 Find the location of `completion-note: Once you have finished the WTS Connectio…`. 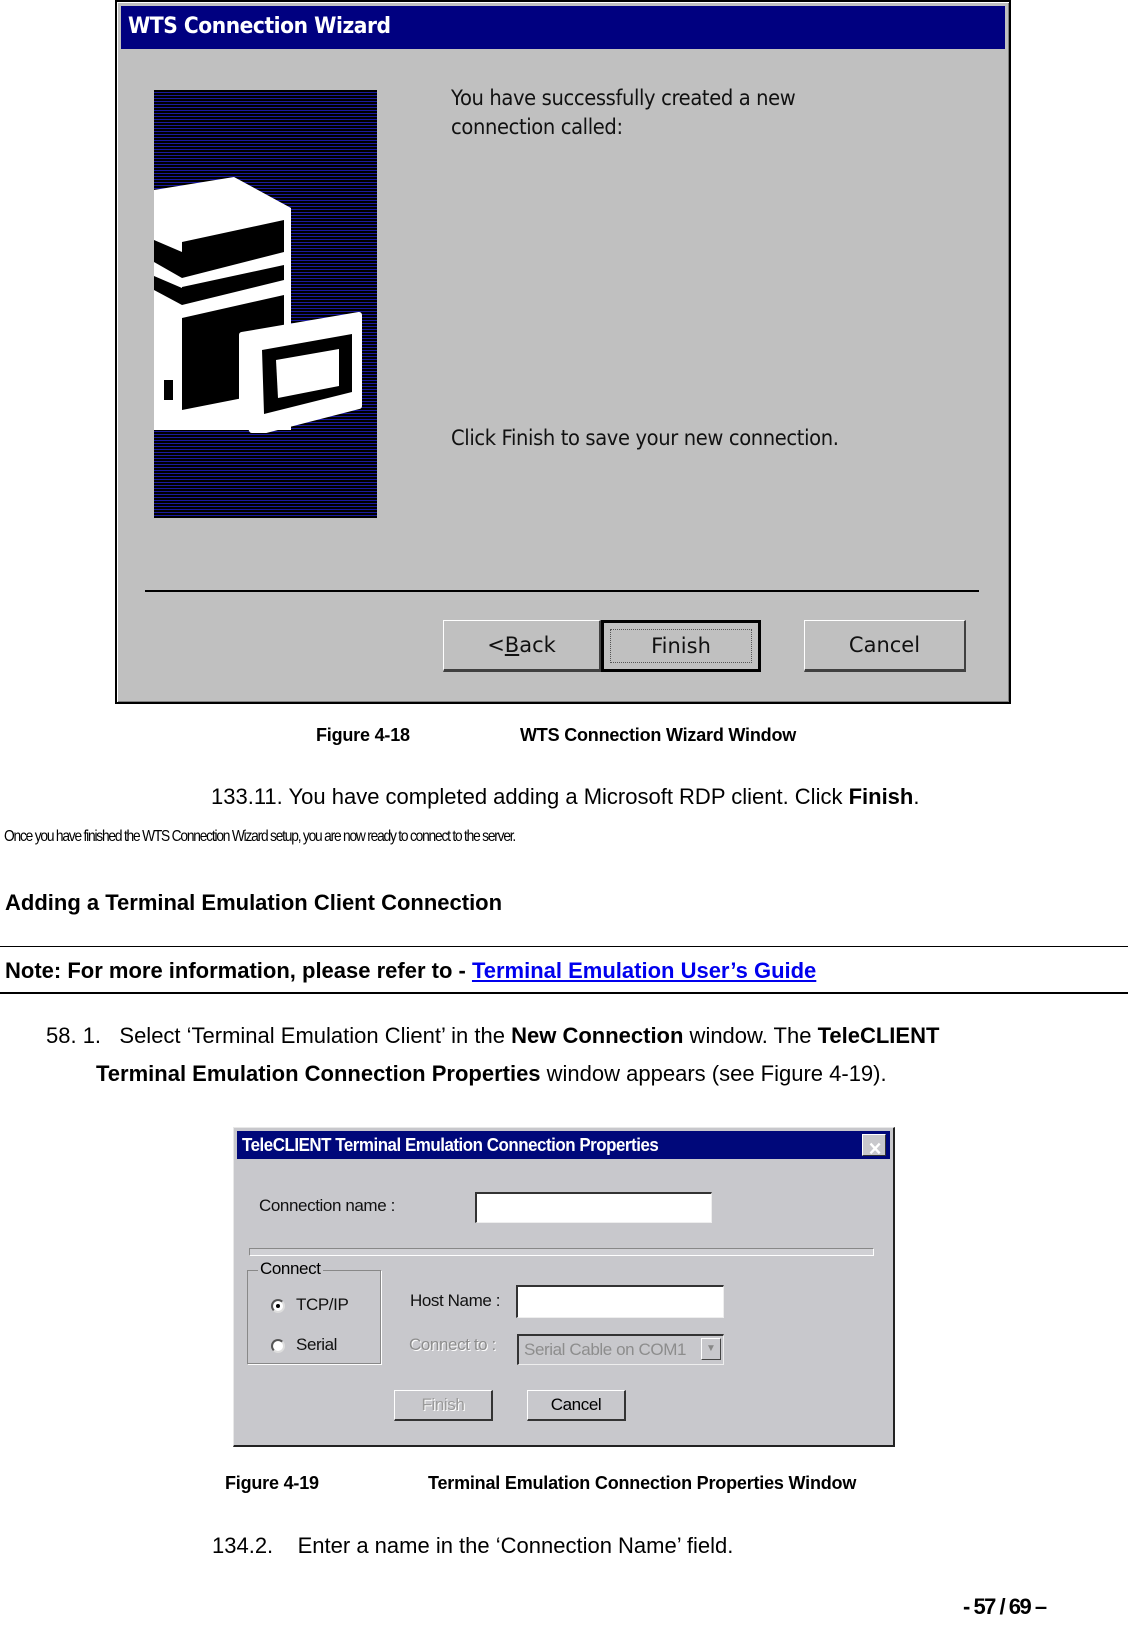

completion-note: Once you have finished the WTS Connectio… is located at coordinates (260, 836).